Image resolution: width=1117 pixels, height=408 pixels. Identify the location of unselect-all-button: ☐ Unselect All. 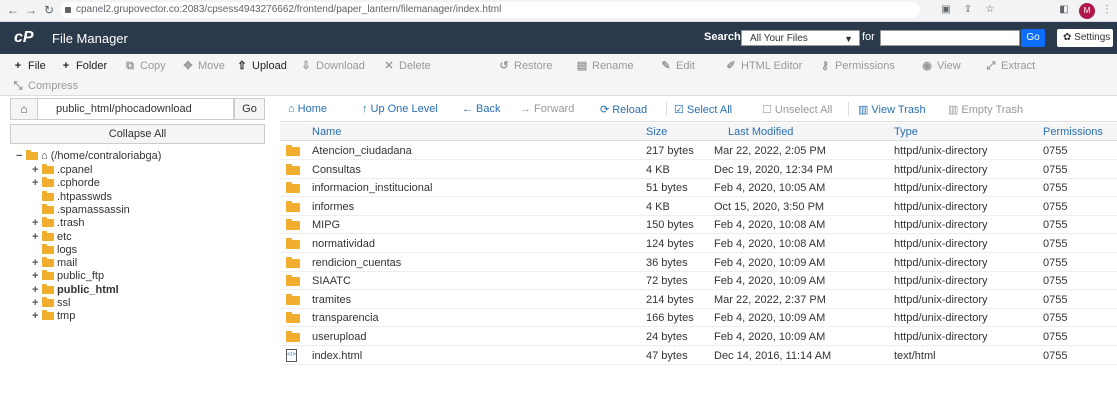
(797, 109).